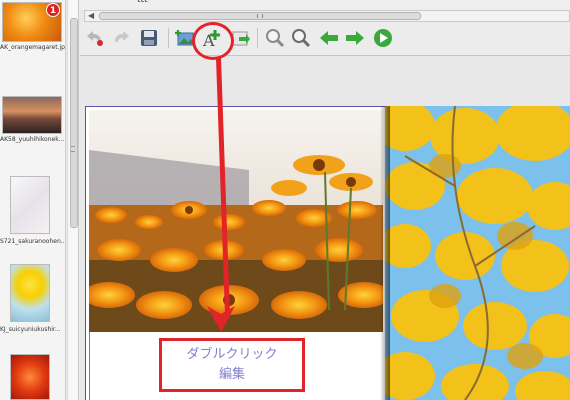  I want to click on undo-icon, so click(95, 38).